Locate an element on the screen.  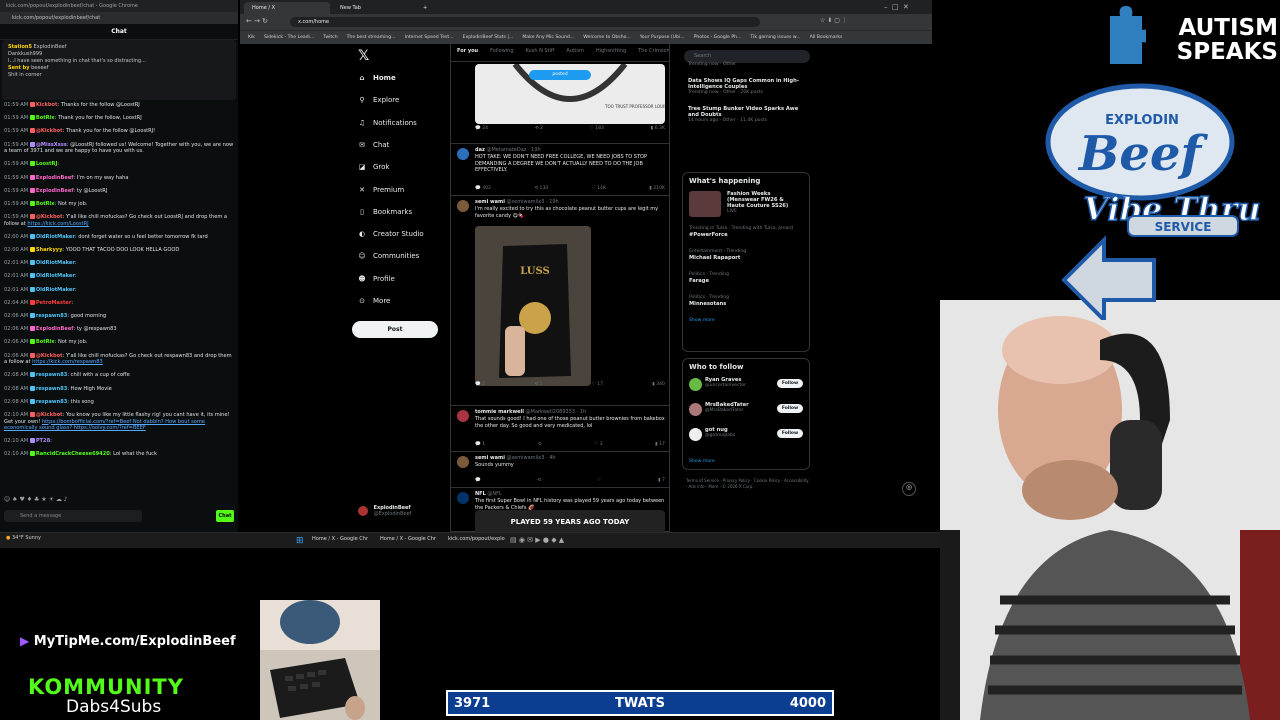
tweet-action-reply: 💬 24 is located at coordinates (481, 128).